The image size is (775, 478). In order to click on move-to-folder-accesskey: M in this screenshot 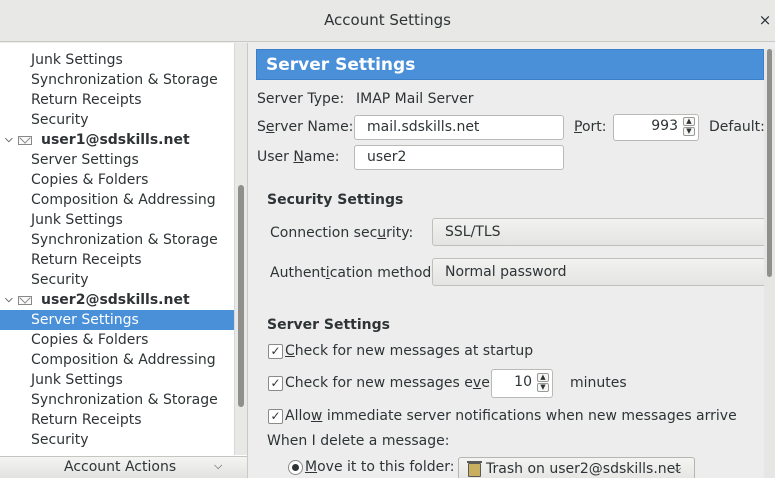, I will do `click(311, 467)`.